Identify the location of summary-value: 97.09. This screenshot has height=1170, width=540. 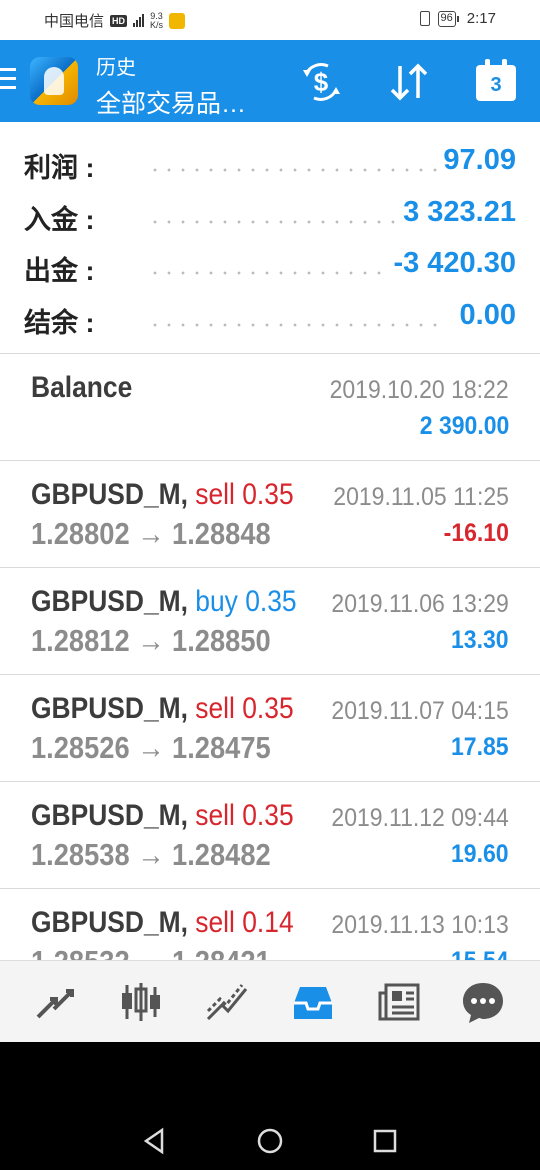
(476, 160).